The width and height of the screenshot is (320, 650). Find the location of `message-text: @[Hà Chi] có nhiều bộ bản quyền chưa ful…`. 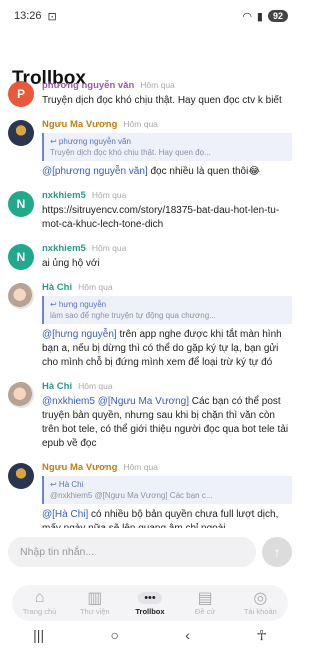

message-text: @[Hà Chi] có nhiều bộ bản quyền chưa ful… is located at coordinates (160, 518).